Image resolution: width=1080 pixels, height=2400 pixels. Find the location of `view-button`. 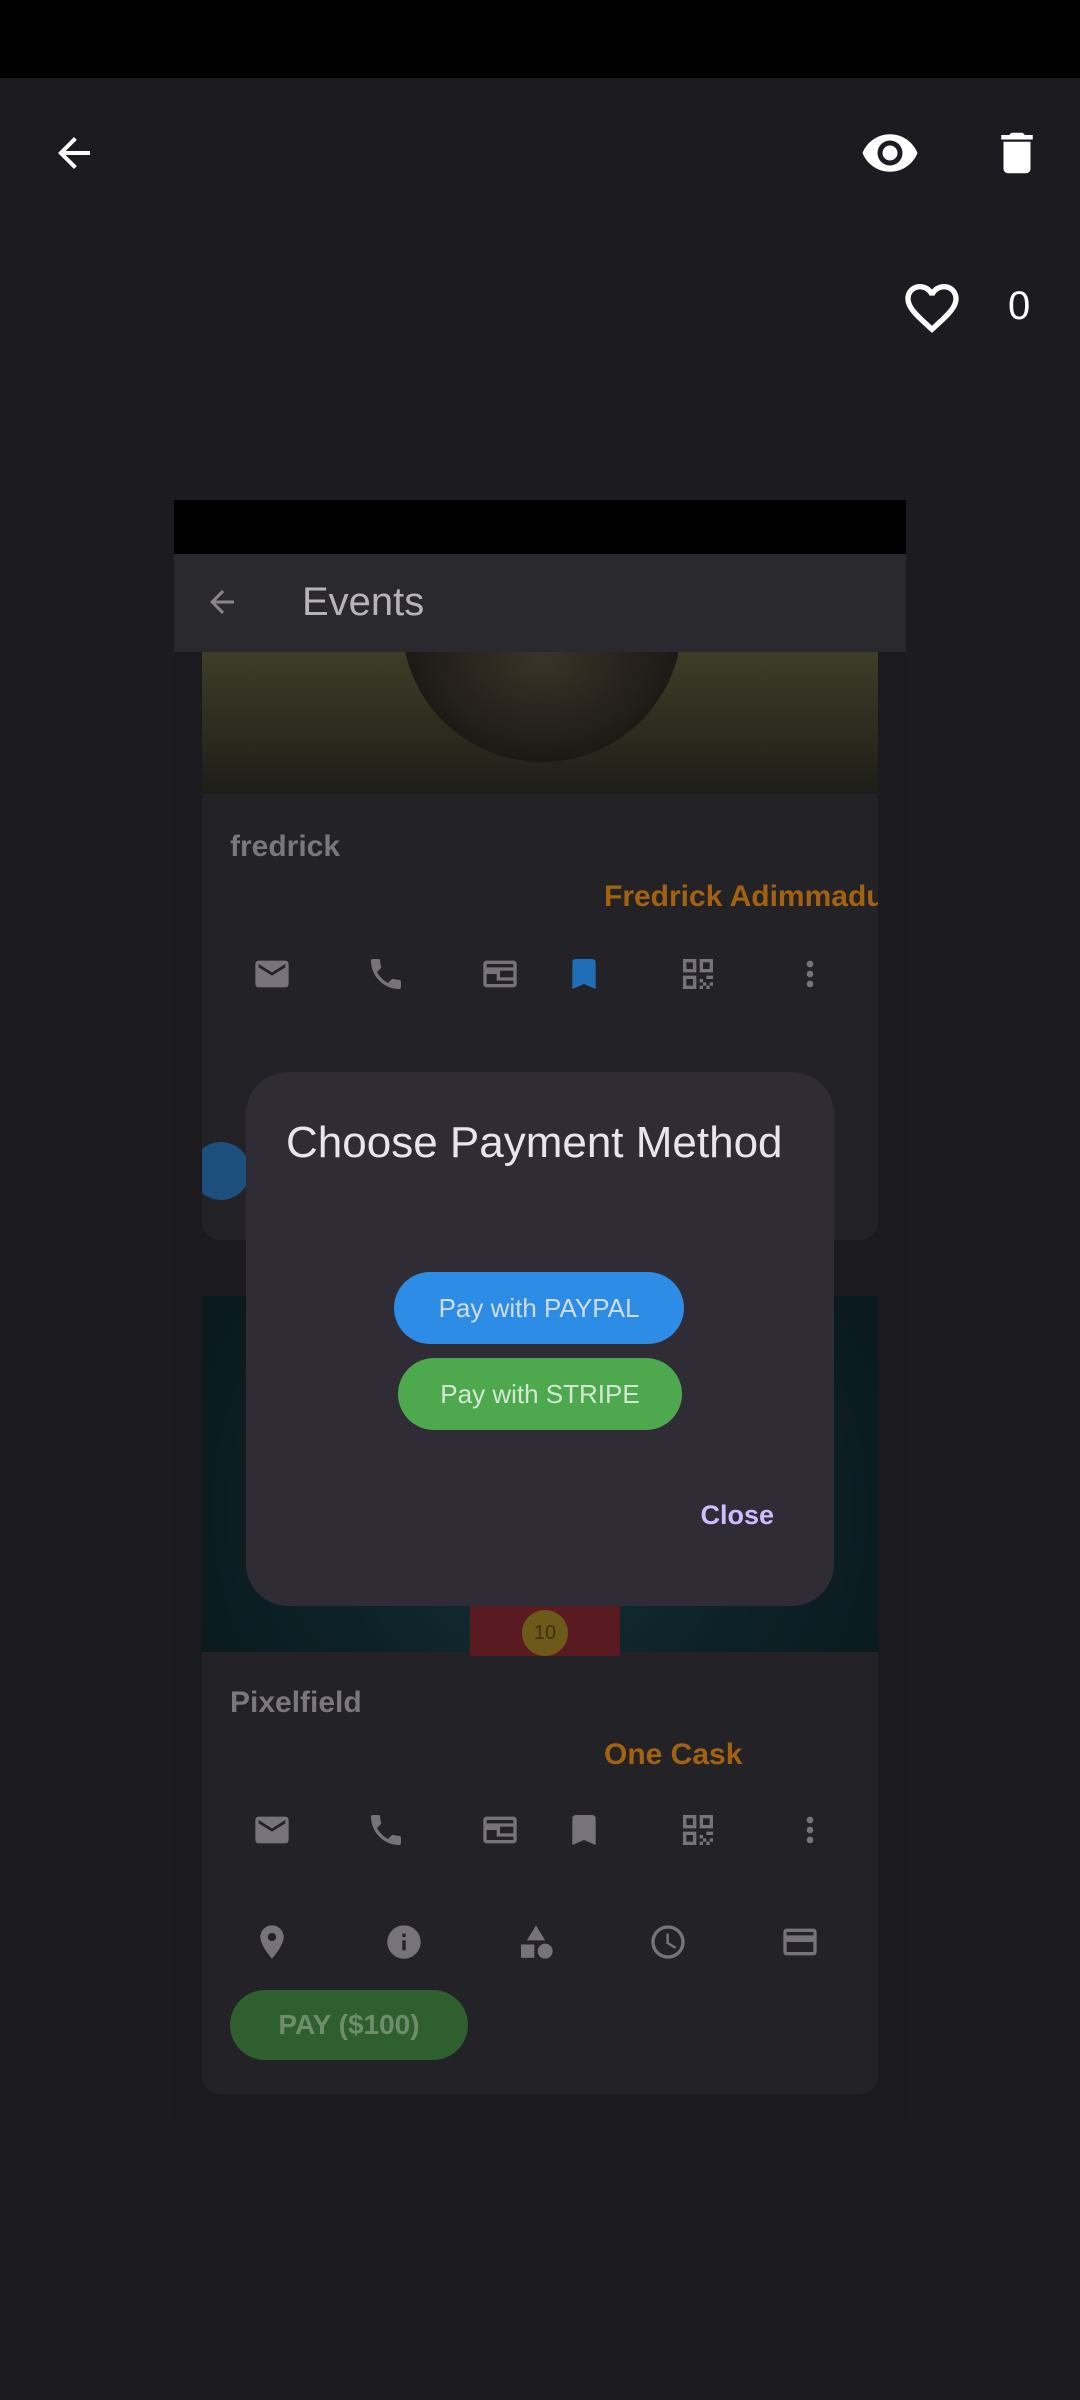

view-button is located at coordinates (890, 153).